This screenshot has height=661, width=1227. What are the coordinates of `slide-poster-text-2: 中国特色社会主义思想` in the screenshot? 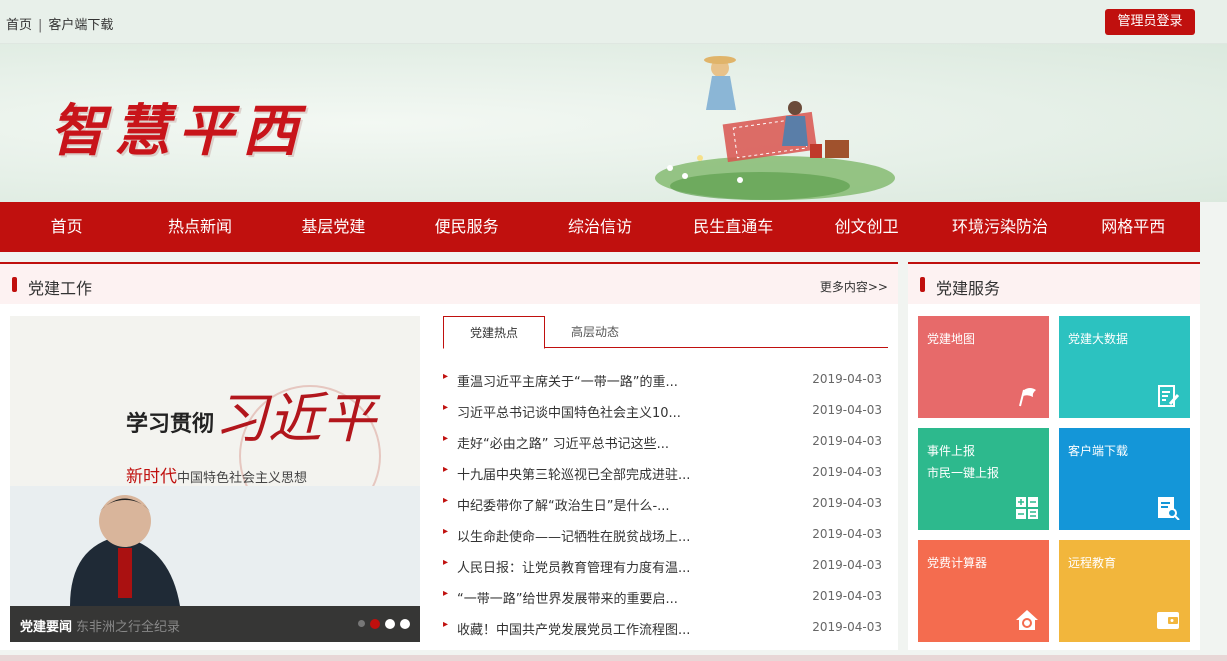 It's located at (242, 478).